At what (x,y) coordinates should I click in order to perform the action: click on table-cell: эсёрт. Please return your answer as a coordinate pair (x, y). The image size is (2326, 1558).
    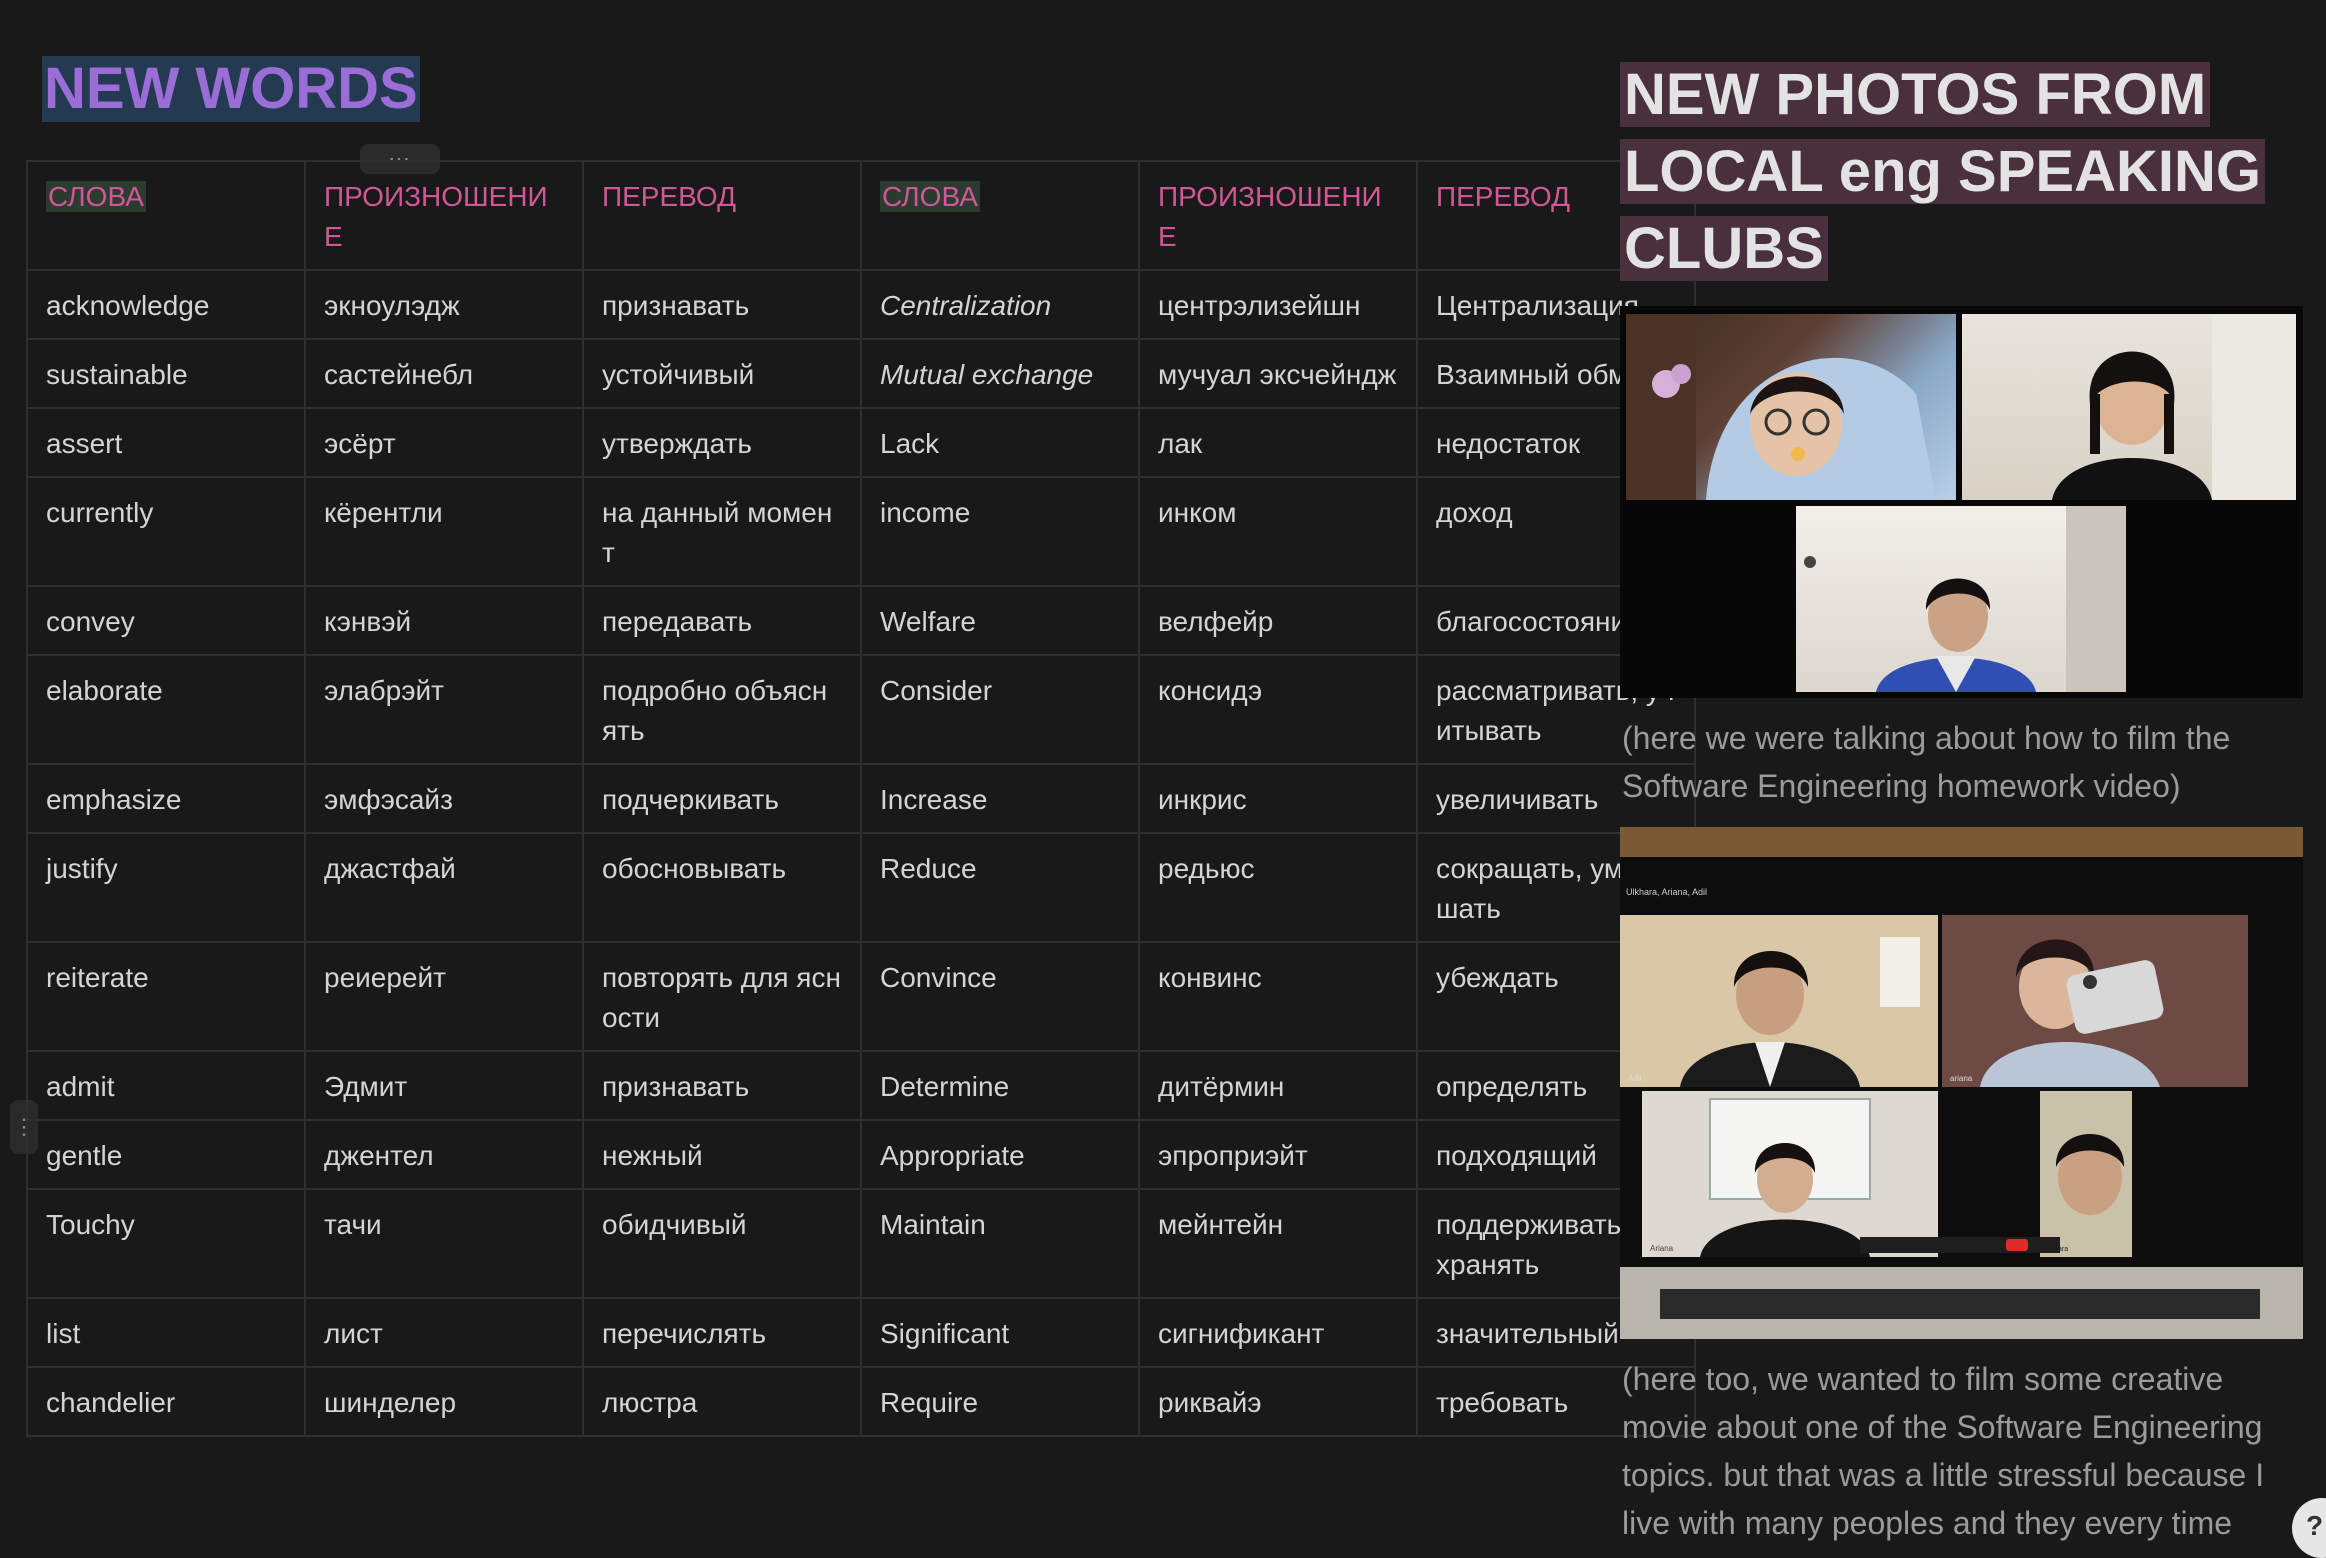
    Looking at the image, I should click on (444, 442).